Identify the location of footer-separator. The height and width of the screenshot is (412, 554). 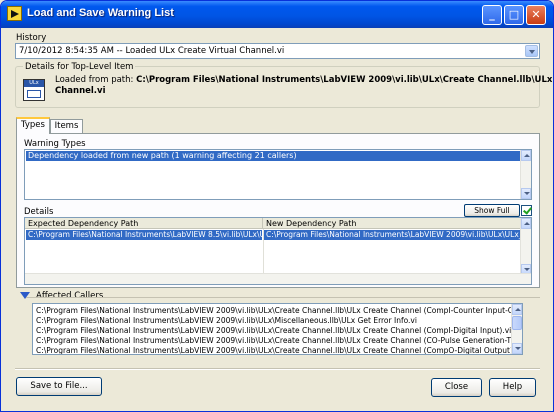
(277, 369).